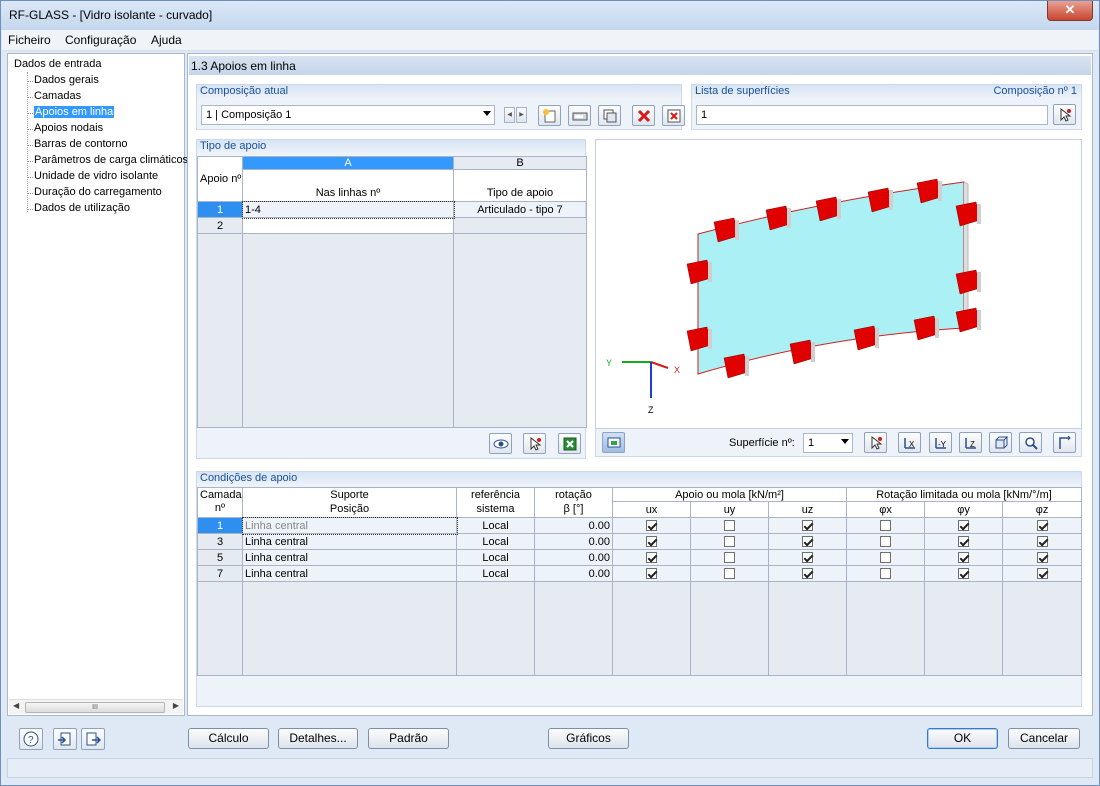 Image resolution: width=1100 pixels, height=786 pixels. Describe the element at coordinates (500, 443) in the screenshot. I see `view-button` at that location.